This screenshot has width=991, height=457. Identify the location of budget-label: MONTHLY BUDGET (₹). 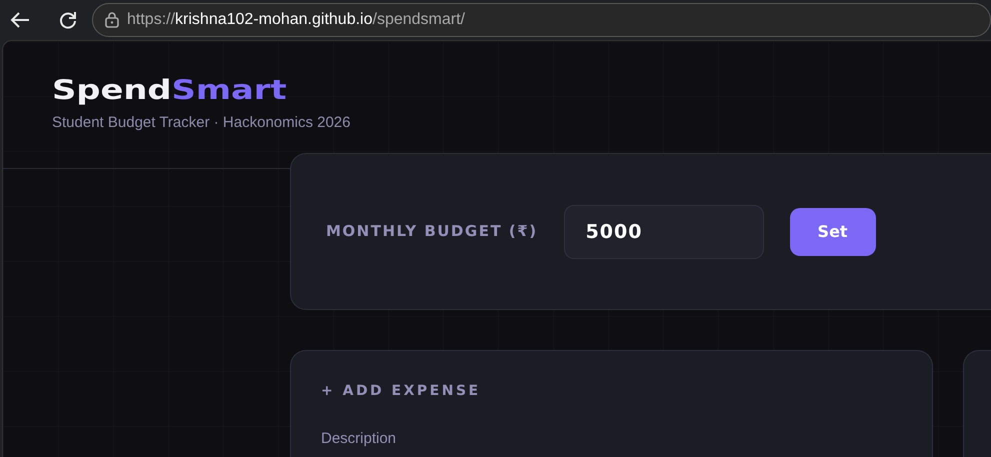
(432, 231).